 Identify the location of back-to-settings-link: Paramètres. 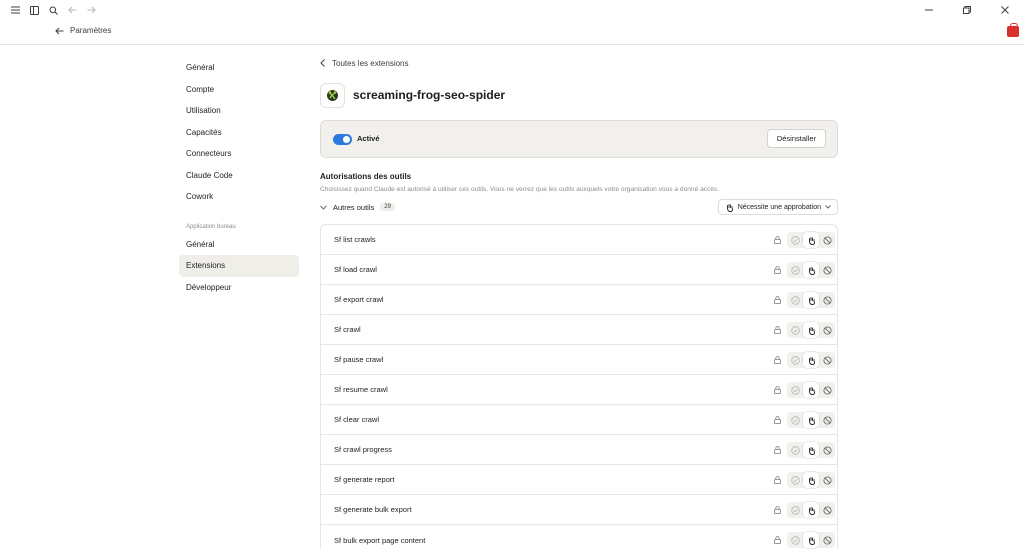
(83, 30).